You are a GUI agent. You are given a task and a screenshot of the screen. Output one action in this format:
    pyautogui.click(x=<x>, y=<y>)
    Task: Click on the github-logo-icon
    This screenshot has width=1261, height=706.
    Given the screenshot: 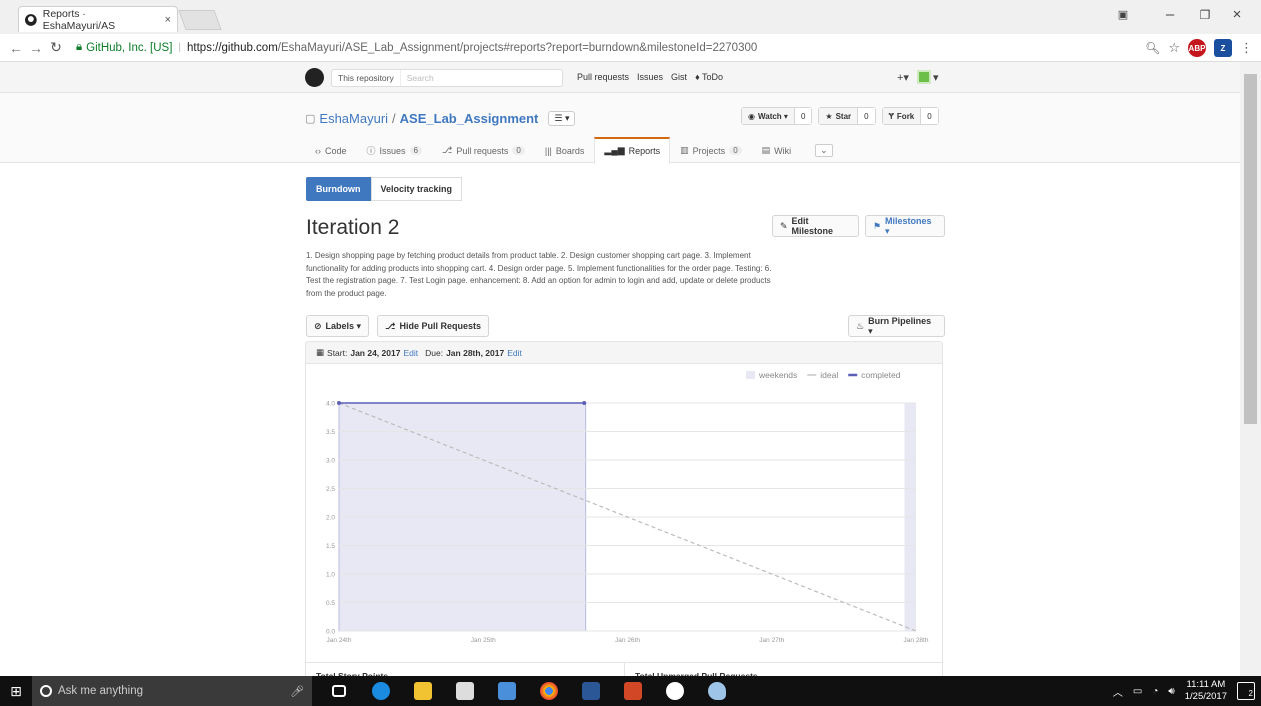 What is the action you would take?
    pyautogui.click(x=314, y=77)
    